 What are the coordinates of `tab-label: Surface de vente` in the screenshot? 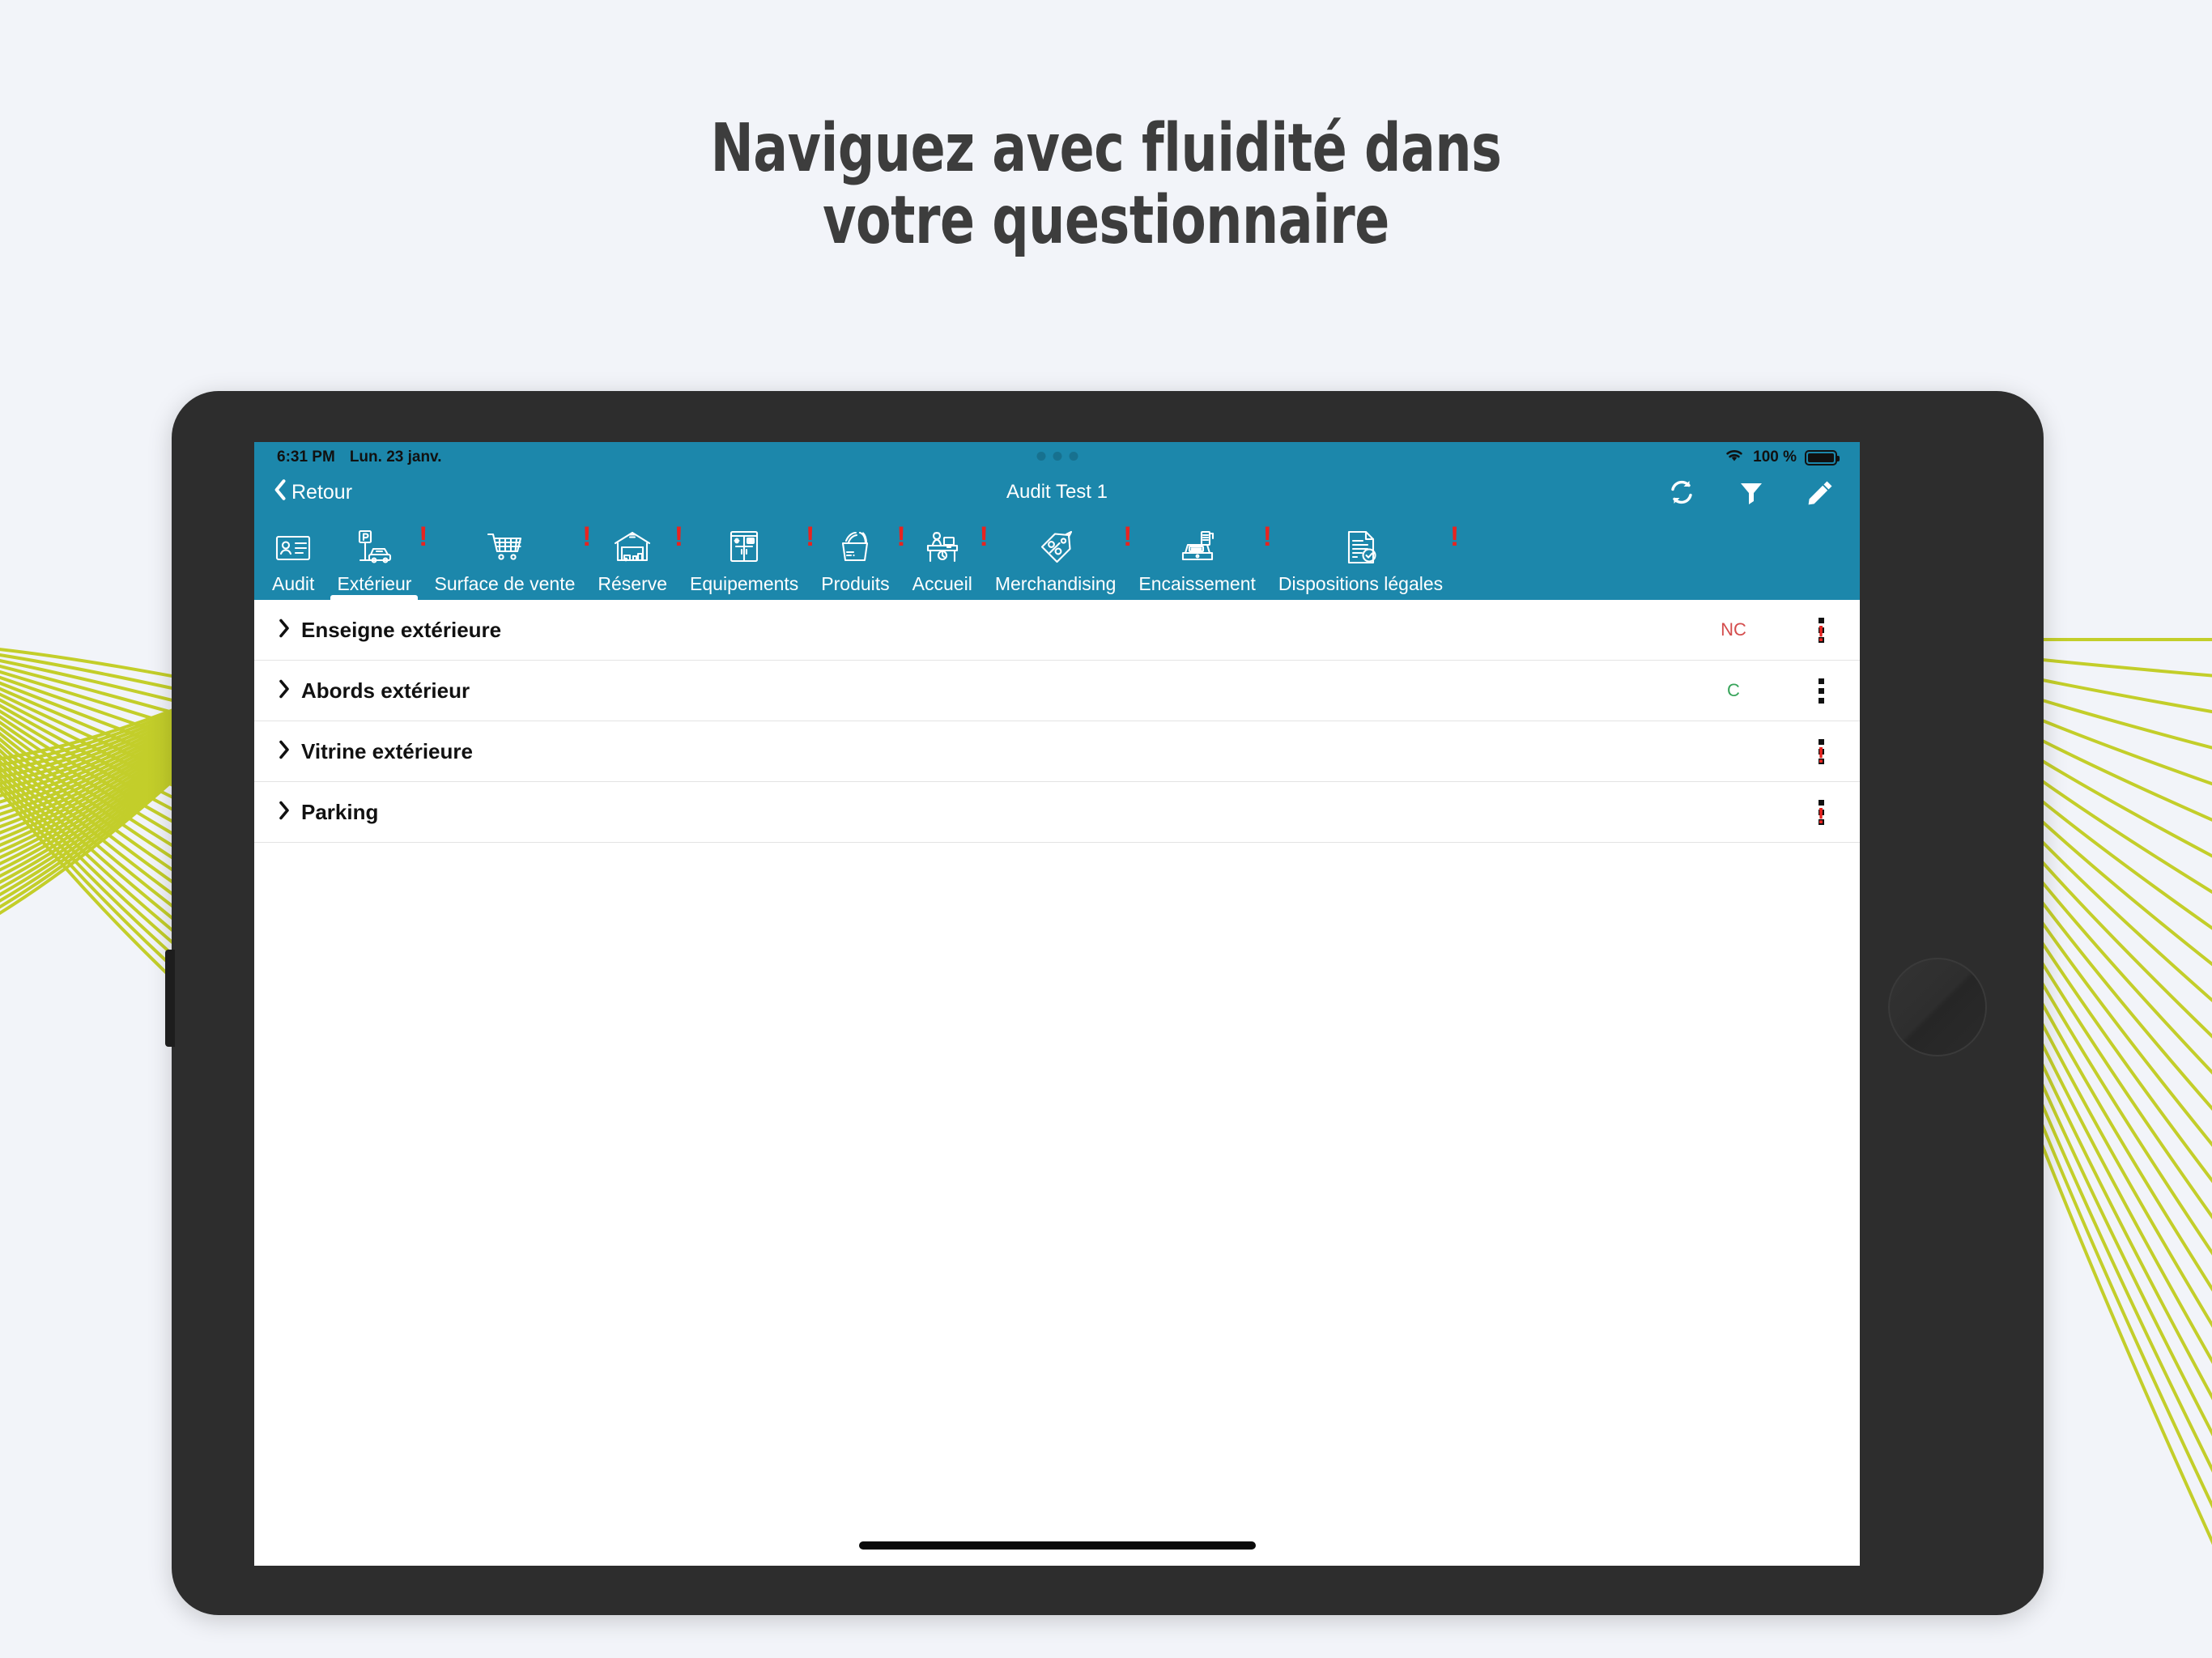 It's located at (505, 583).